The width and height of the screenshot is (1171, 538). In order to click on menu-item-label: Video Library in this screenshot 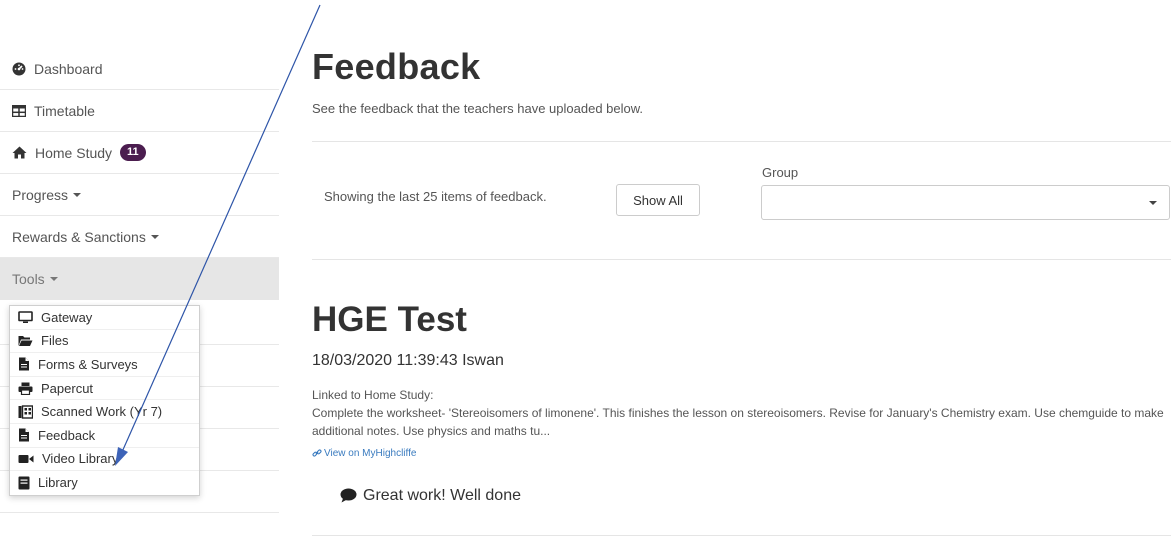, I will do `click(80, 459)`.